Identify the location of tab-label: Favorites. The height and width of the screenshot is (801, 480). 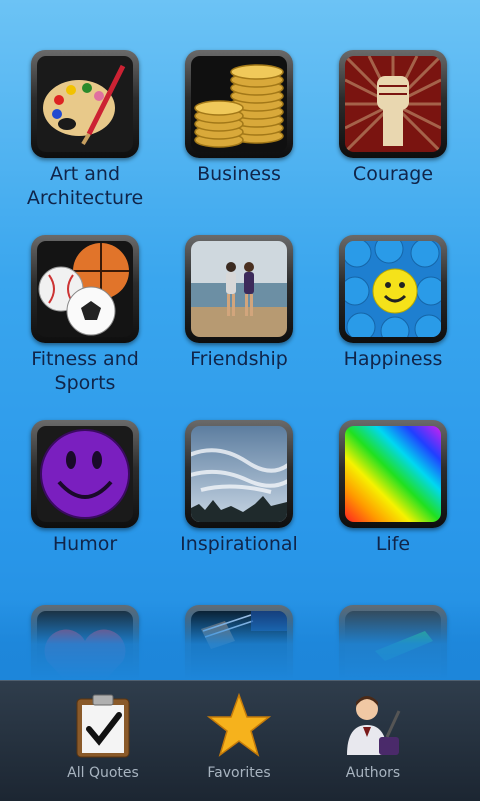
(239, 773).